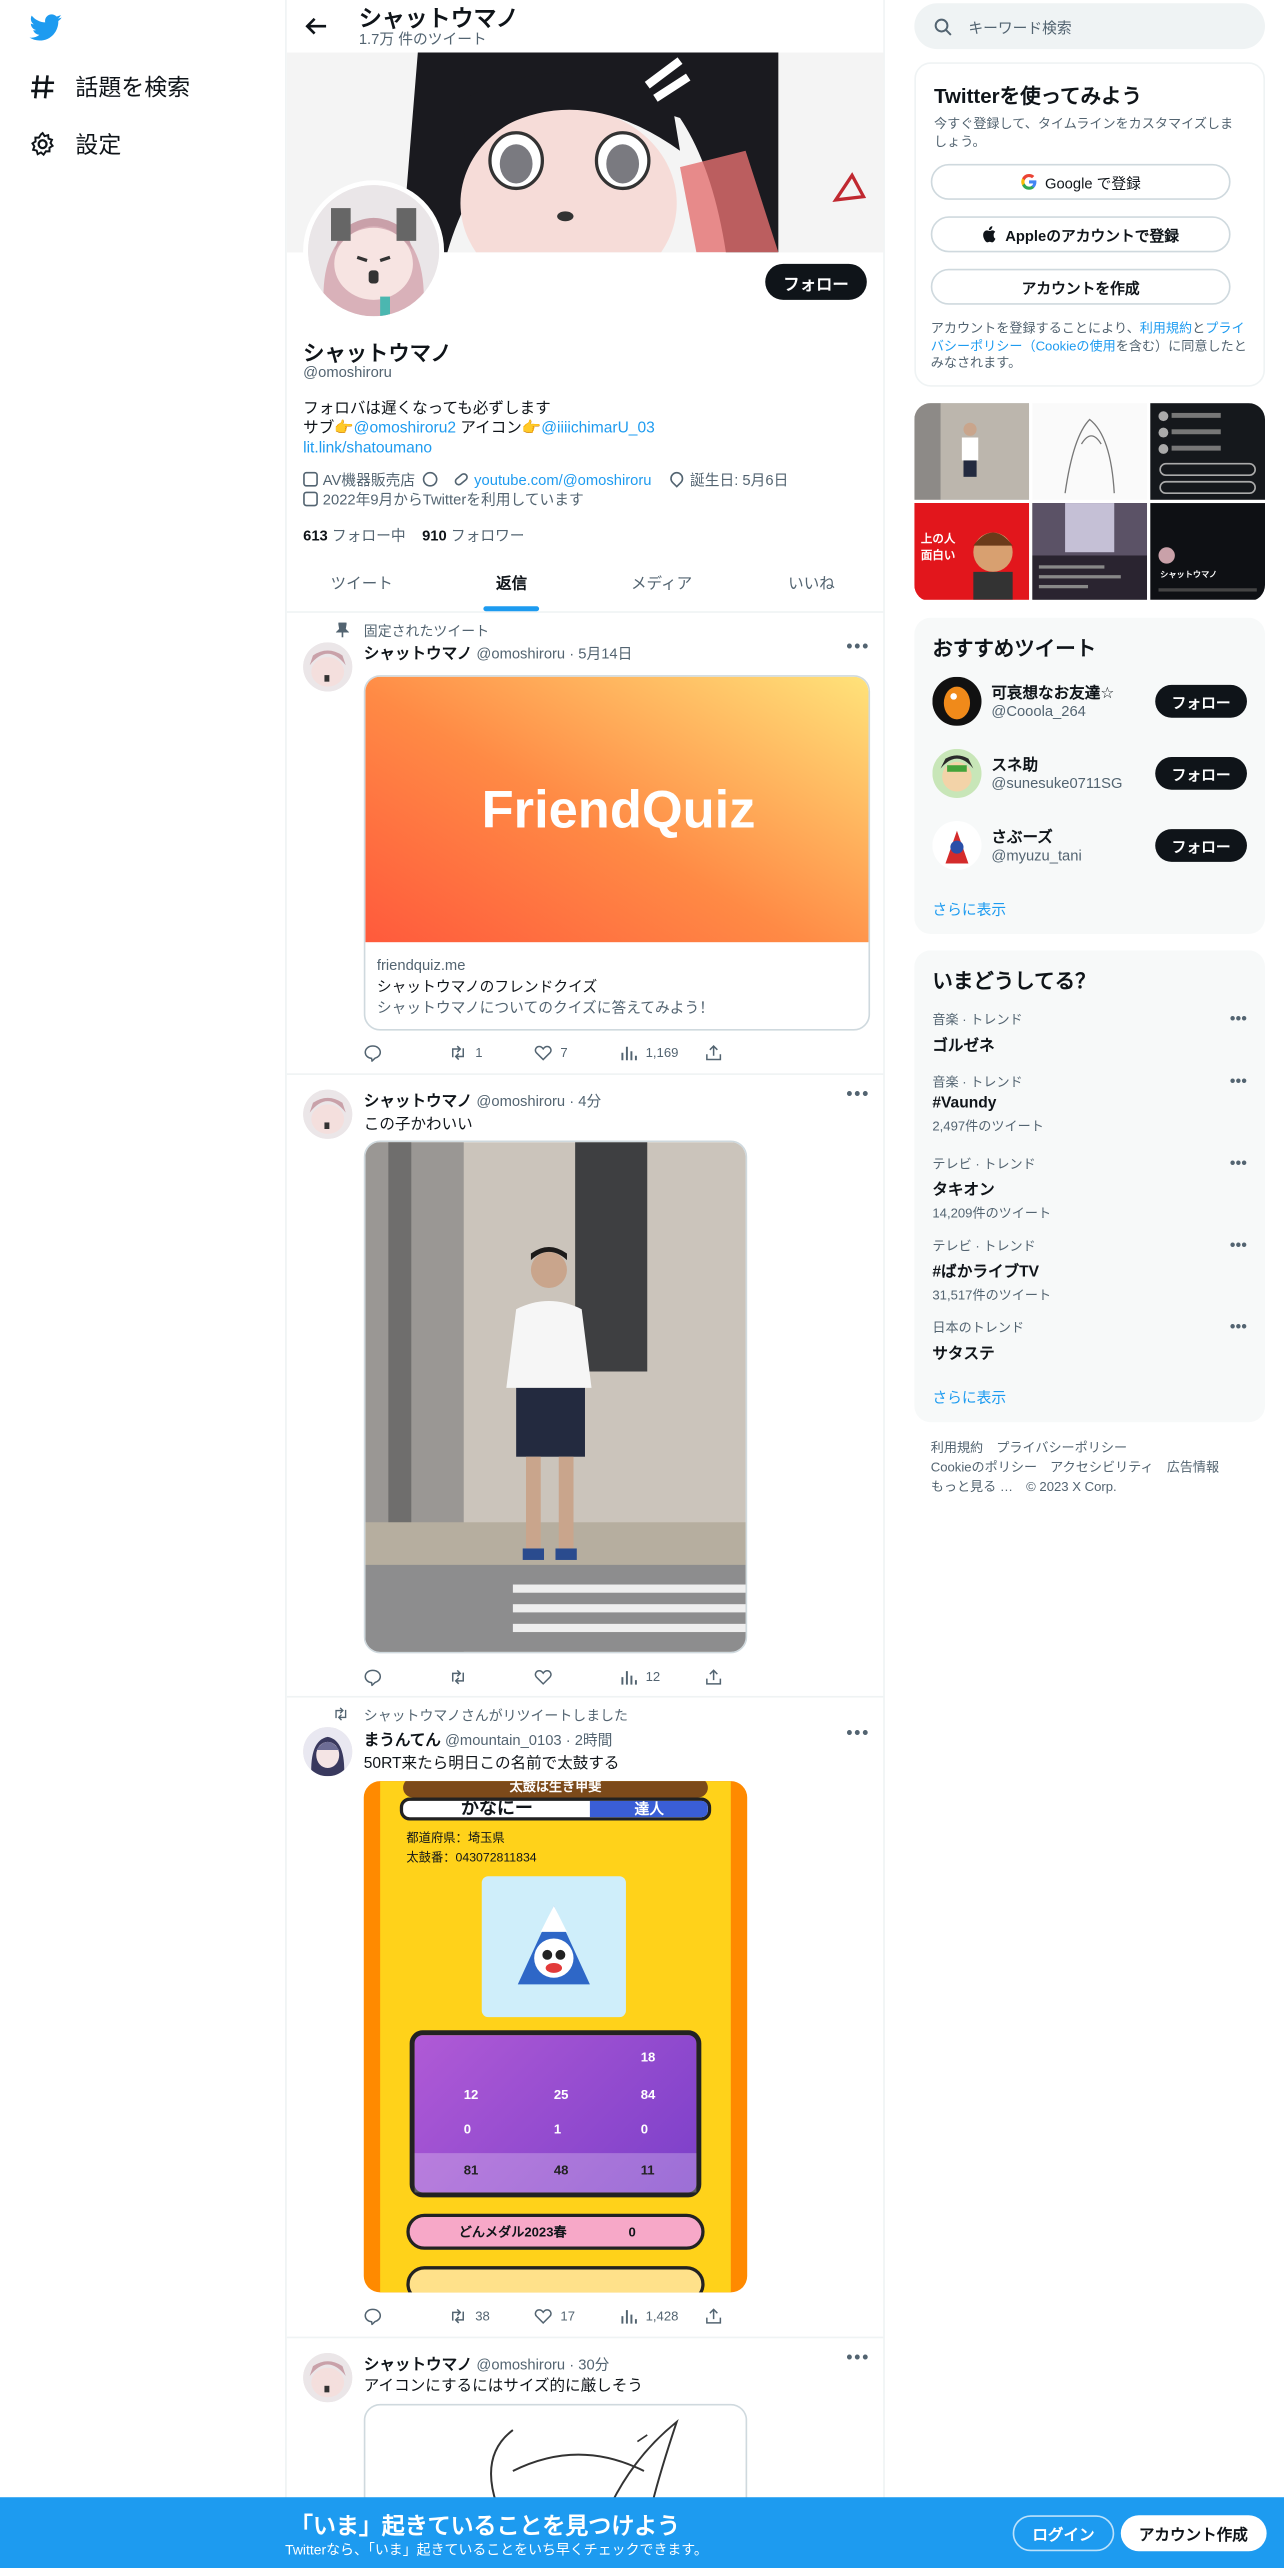  Describe the element at coordinates (369, 480) in the screenshot. I see `profile-category: AV機器販売店` at that location.